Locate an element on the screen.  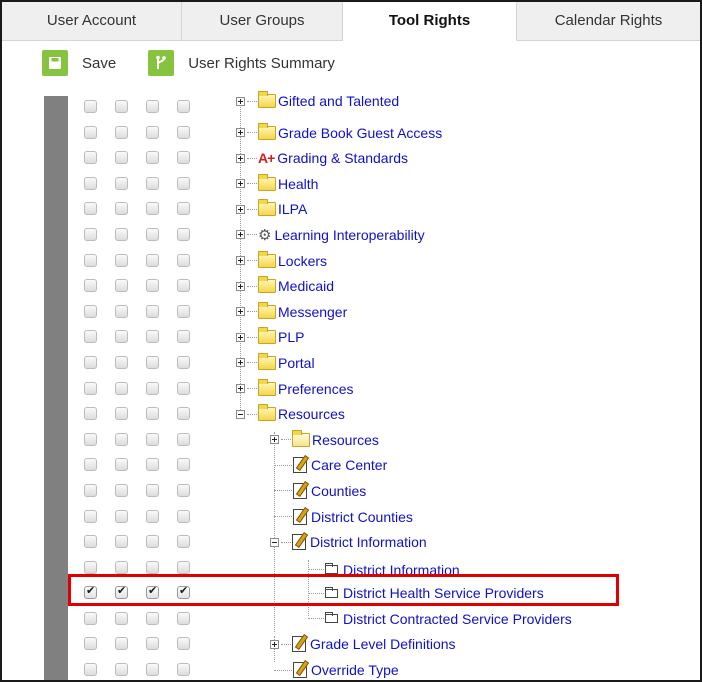
tree-node-label: Counties is located at coordinates (338, 491).